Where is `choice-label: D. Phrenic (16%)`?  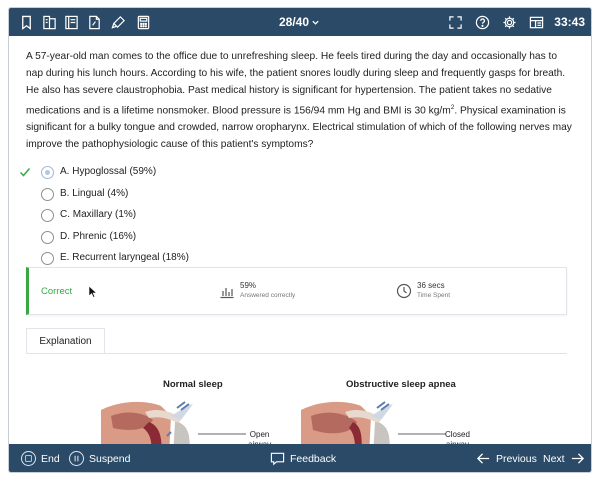 choice-label: D. Phrenic (16%) is located at coordinates (98, 236).